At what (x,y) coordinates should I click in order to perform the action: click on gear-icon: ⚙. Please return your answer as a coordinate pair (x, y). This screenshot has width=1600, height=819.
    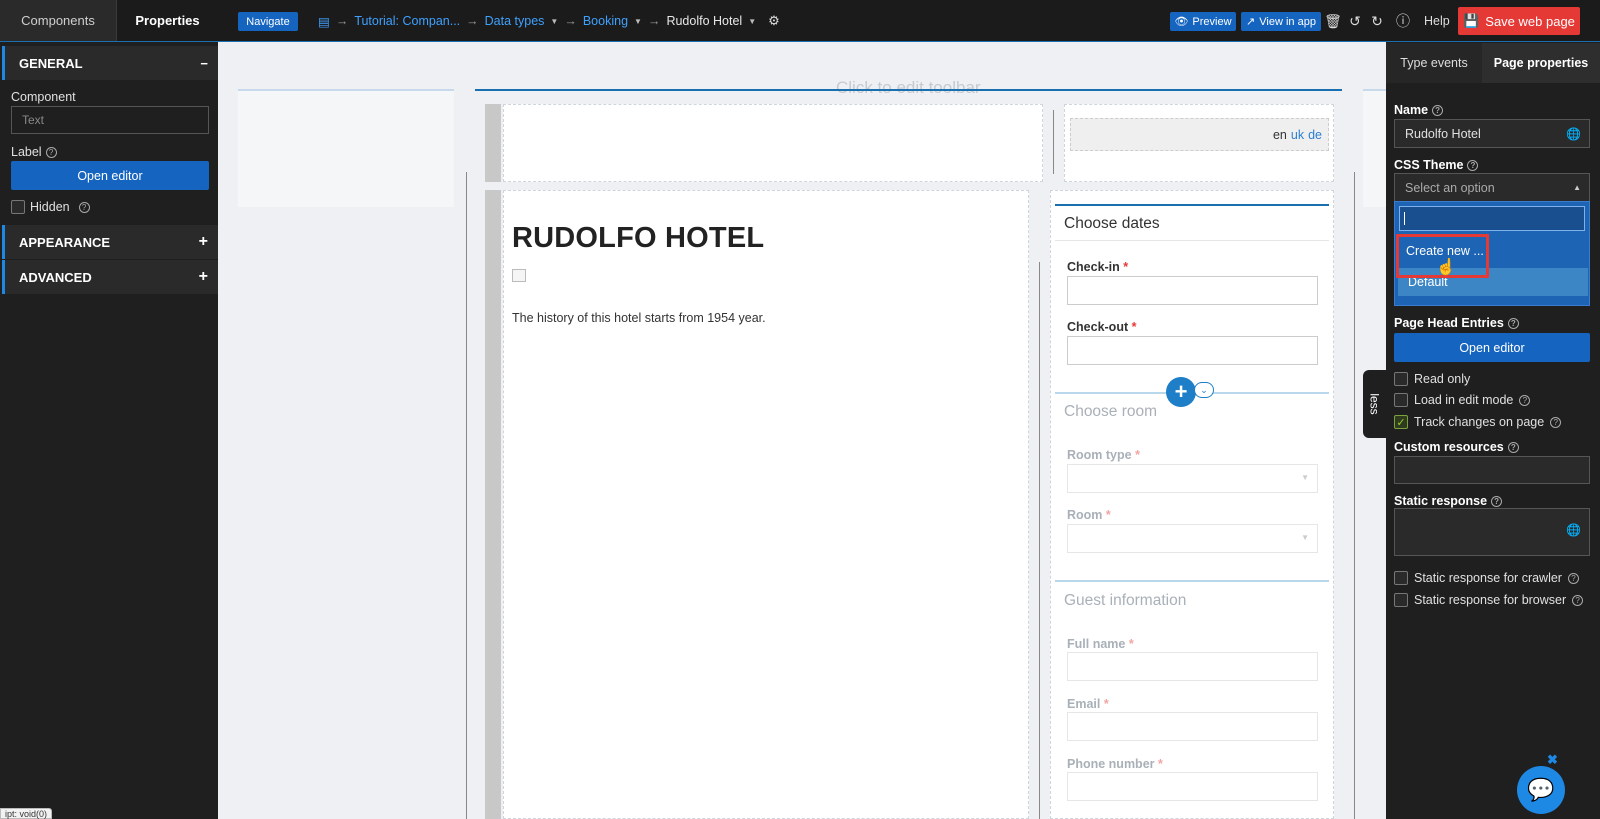
    Looking at the image, I should click on (774, 21).